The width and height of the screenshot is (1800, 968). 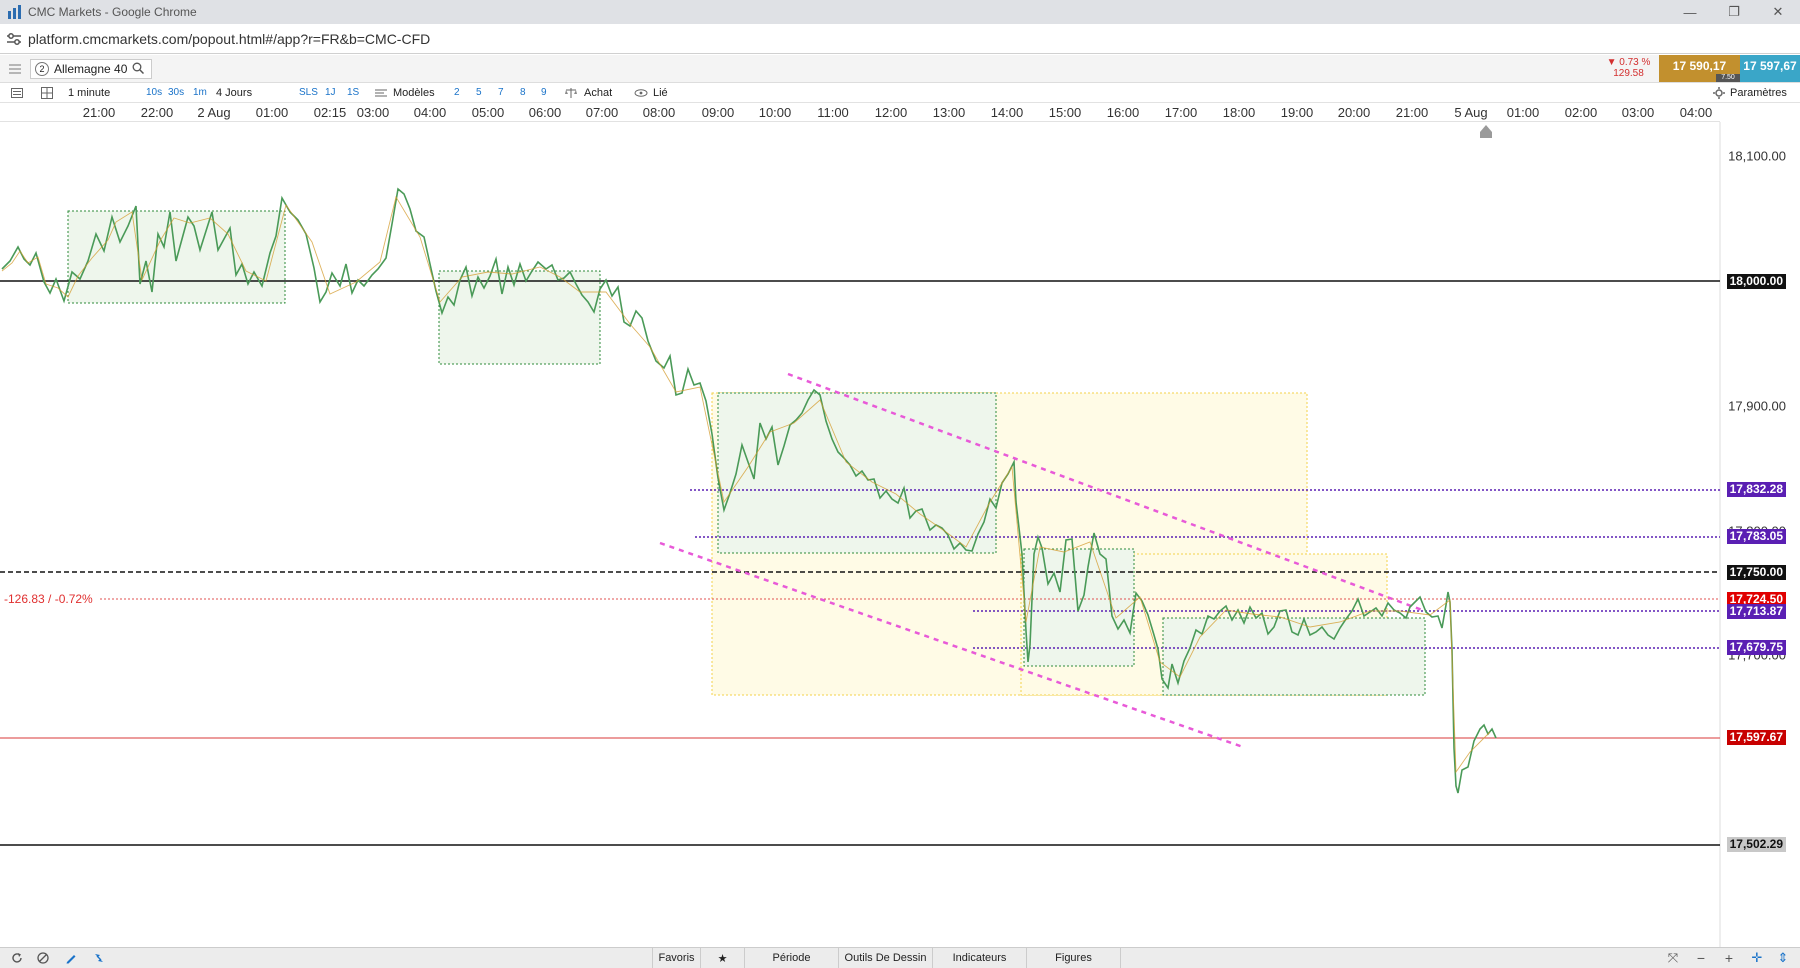 I want to click on level-tag-17502: 17,502.29, so click(x=1756, y=844).